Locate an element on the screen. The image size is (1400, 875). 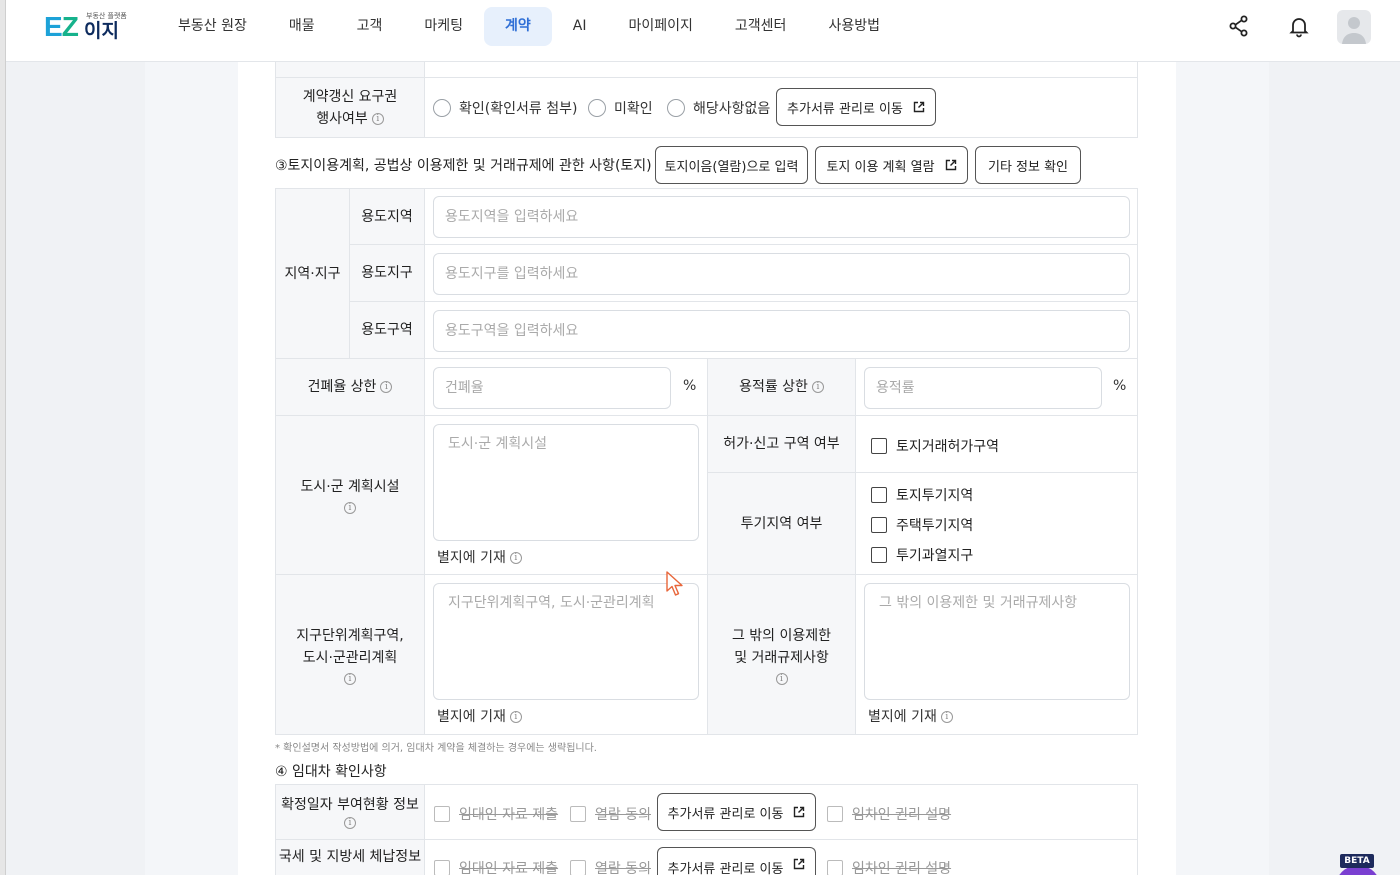
user-icon is located at coordinates (1354, 30).